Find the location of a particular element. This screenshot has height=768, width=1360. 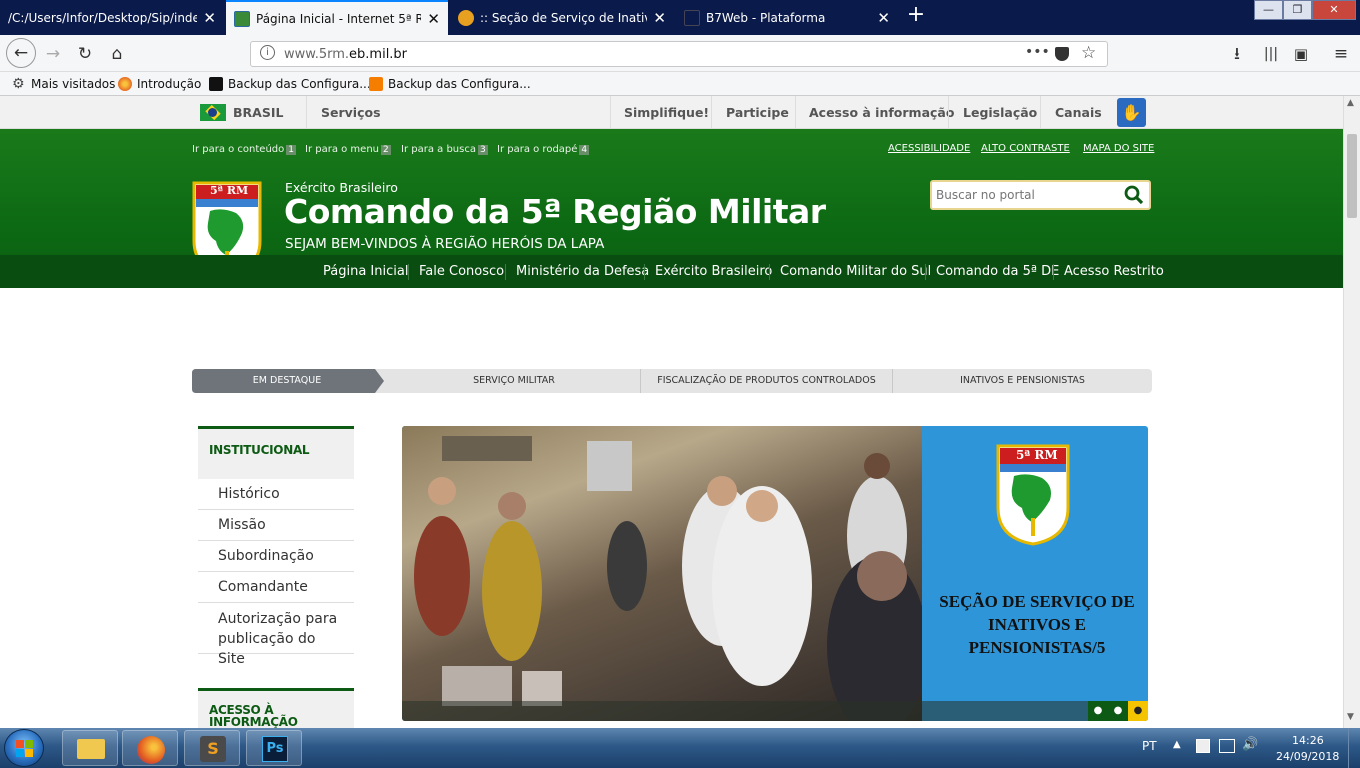

libras-hand-icon: ✋ is located at coordinates (1131, 112).